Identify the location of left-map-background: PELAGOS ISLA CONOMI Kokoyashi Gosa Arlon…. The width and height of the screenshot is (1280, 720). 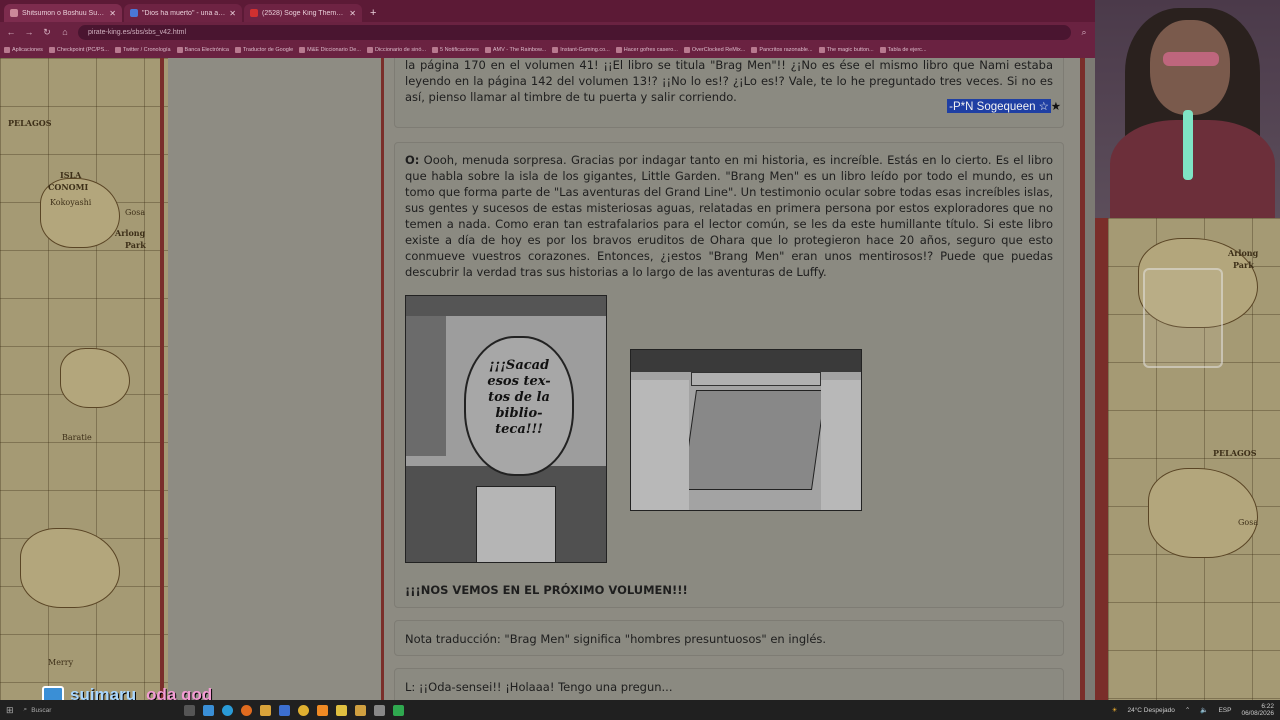
(84, 379).